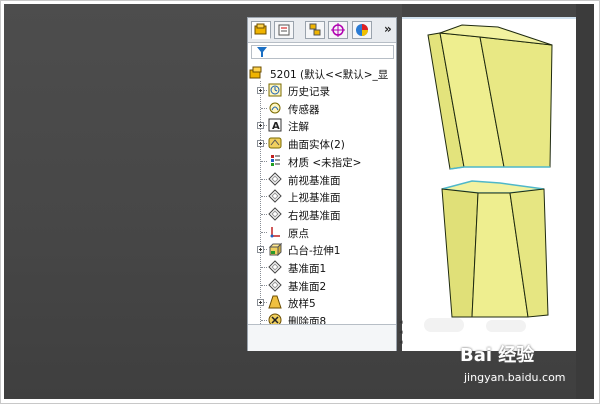  I want to click on display-manager-icon, so click(362, 30).